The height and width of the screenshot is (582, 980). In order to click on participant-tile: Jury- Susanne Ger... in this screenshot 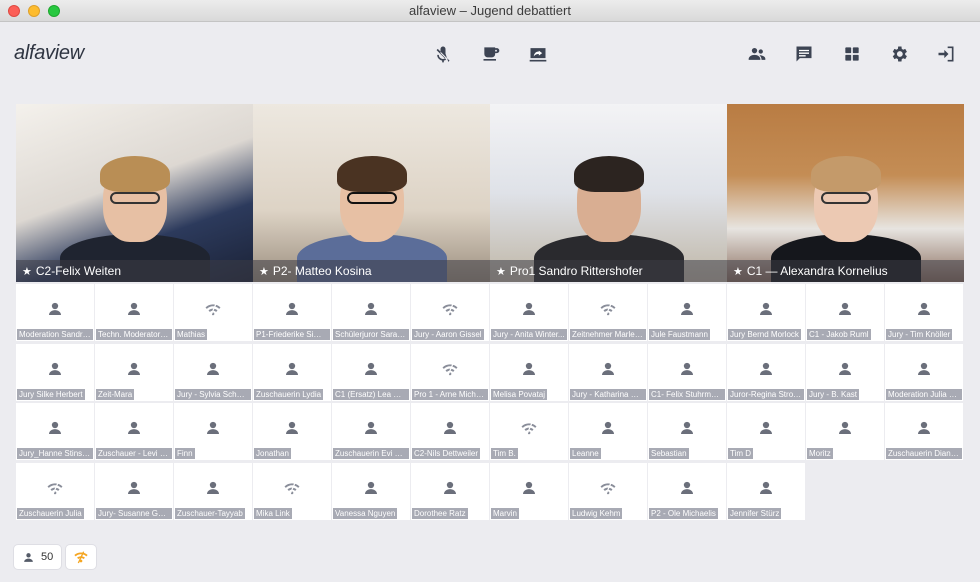, I will do `click(134, 491)`.